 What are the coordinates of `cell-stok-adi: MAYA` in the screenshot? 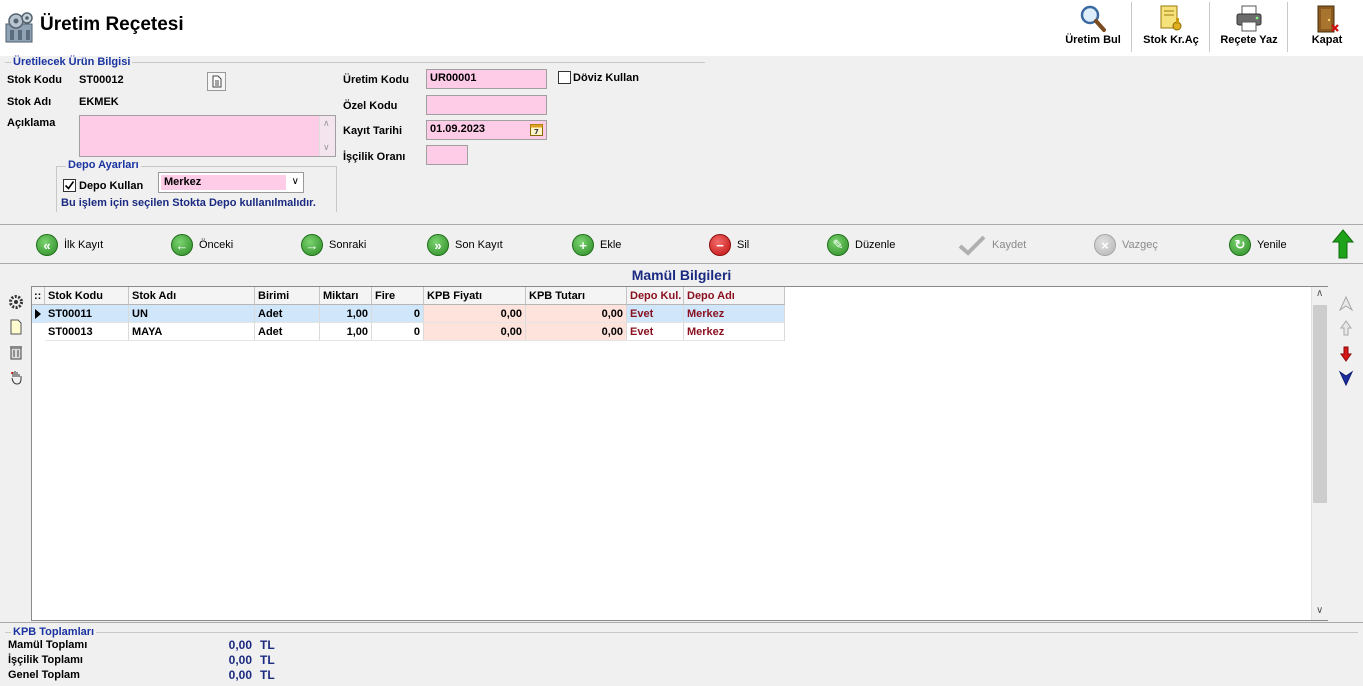 It's located at (192, 332).